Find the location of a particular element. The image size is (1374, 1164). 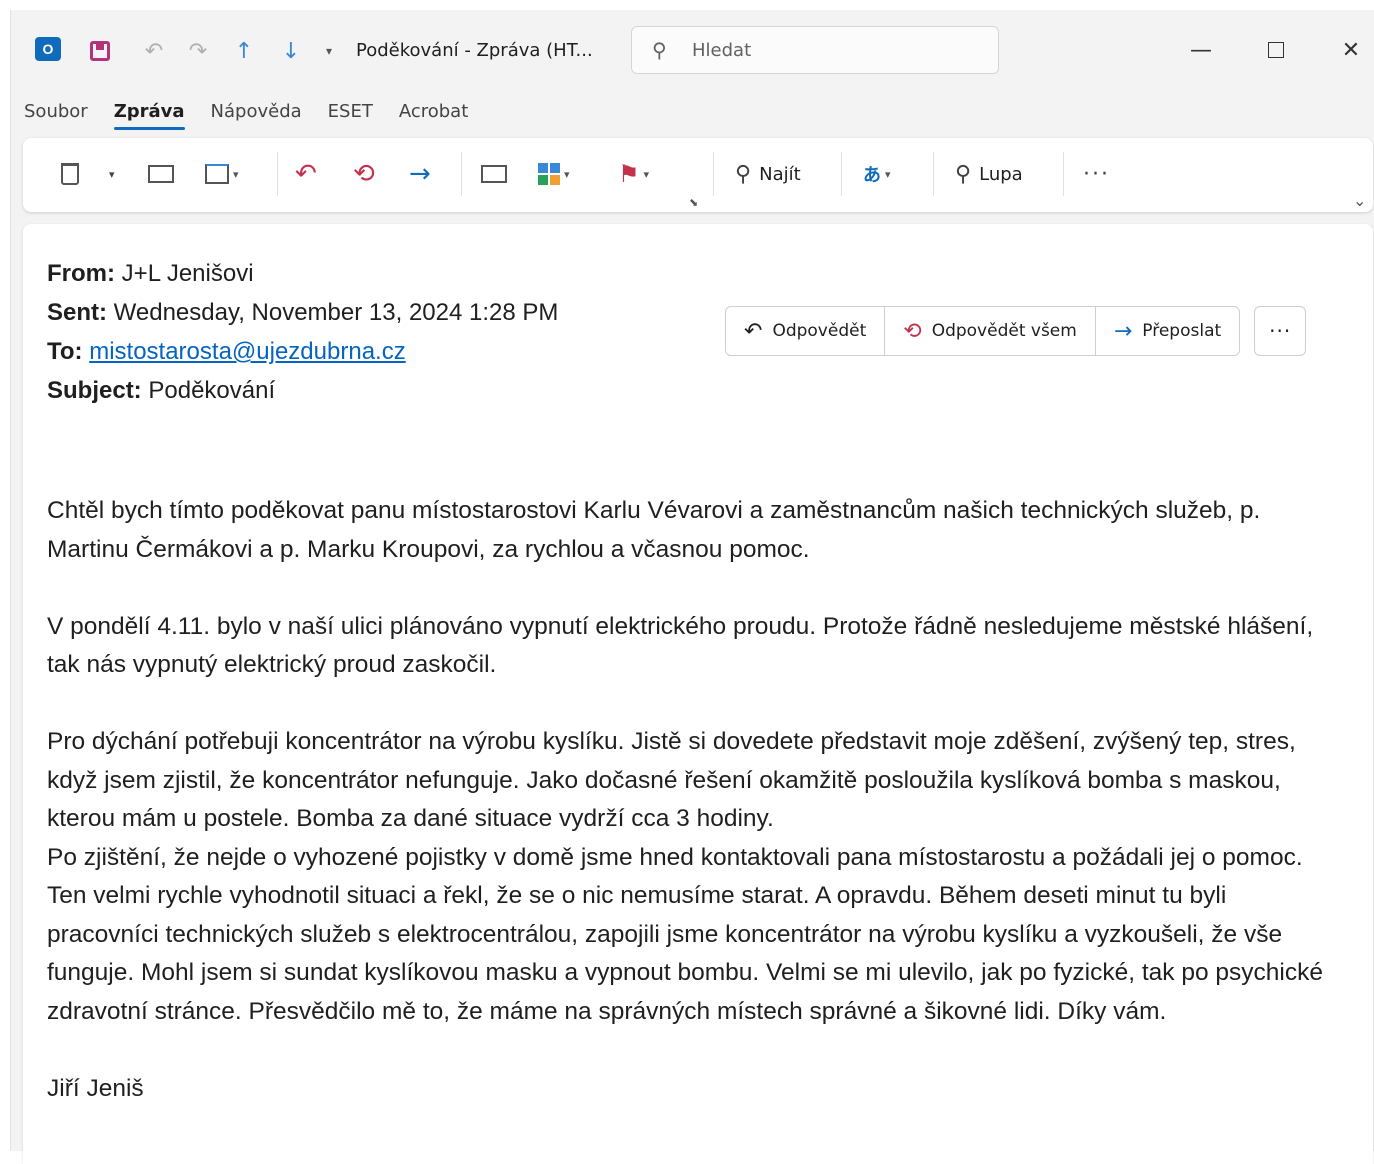

find-button: ⚲ Najít is located at coordinates (768, 174).